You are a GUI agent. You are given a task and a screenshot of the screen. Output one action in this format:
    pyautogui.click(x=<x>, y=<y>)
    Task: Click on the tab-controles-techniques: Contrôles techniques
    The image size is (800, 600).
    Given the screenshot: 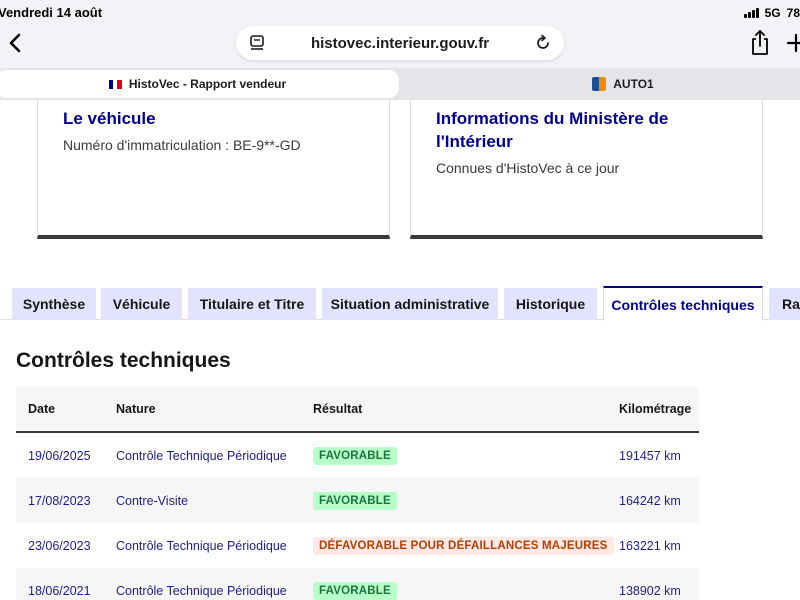 What is the action you would take?
    pyautogui.click(x=683, y=303)
    